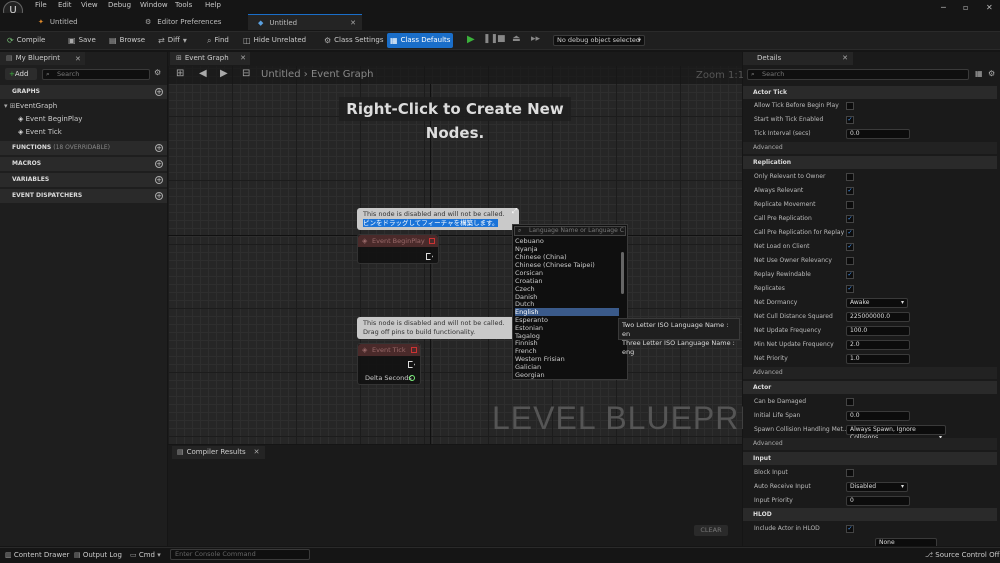  Describe the element at coordinates (877, 303) in the screenshot. I see `net-dormancy-select: Awake ▾` at that location.